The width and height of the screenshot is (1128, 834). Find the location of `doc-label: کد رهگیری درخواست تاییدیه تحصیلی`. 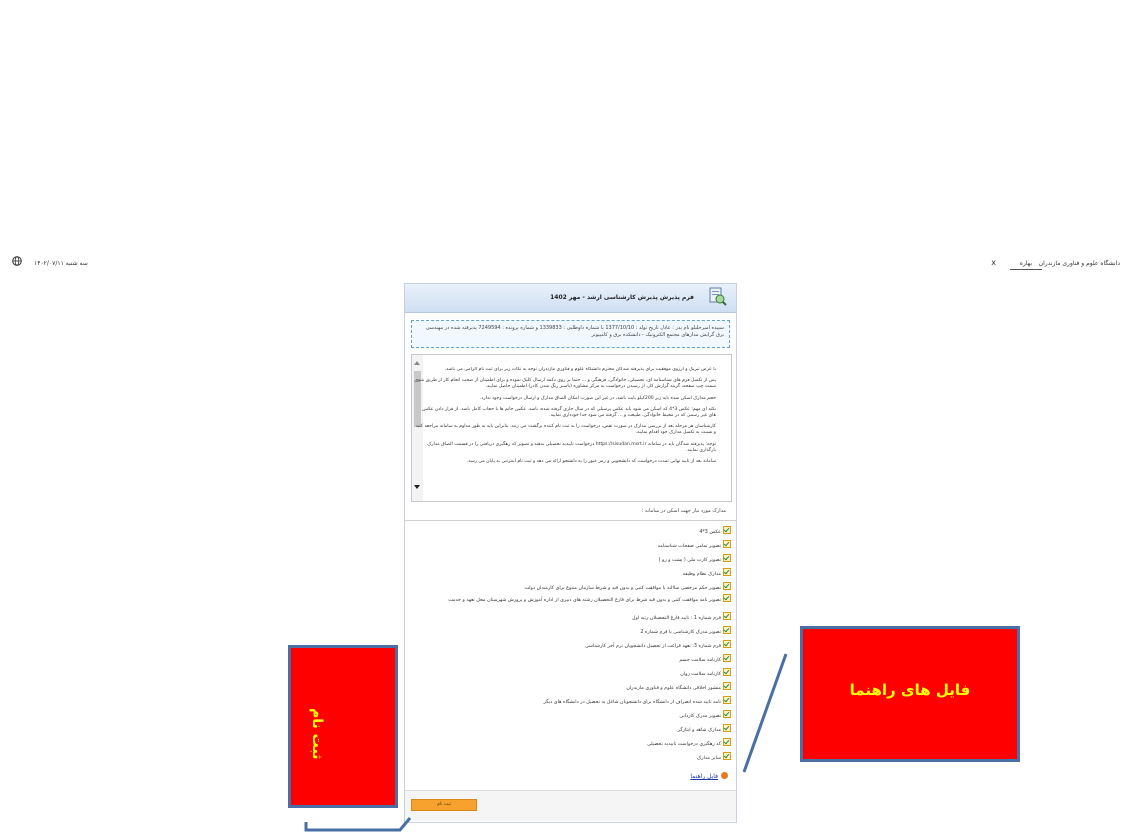

doc-label: کد رهگیری درخواست تاییدیه تحصیلی is located at coordinates (684, 744).